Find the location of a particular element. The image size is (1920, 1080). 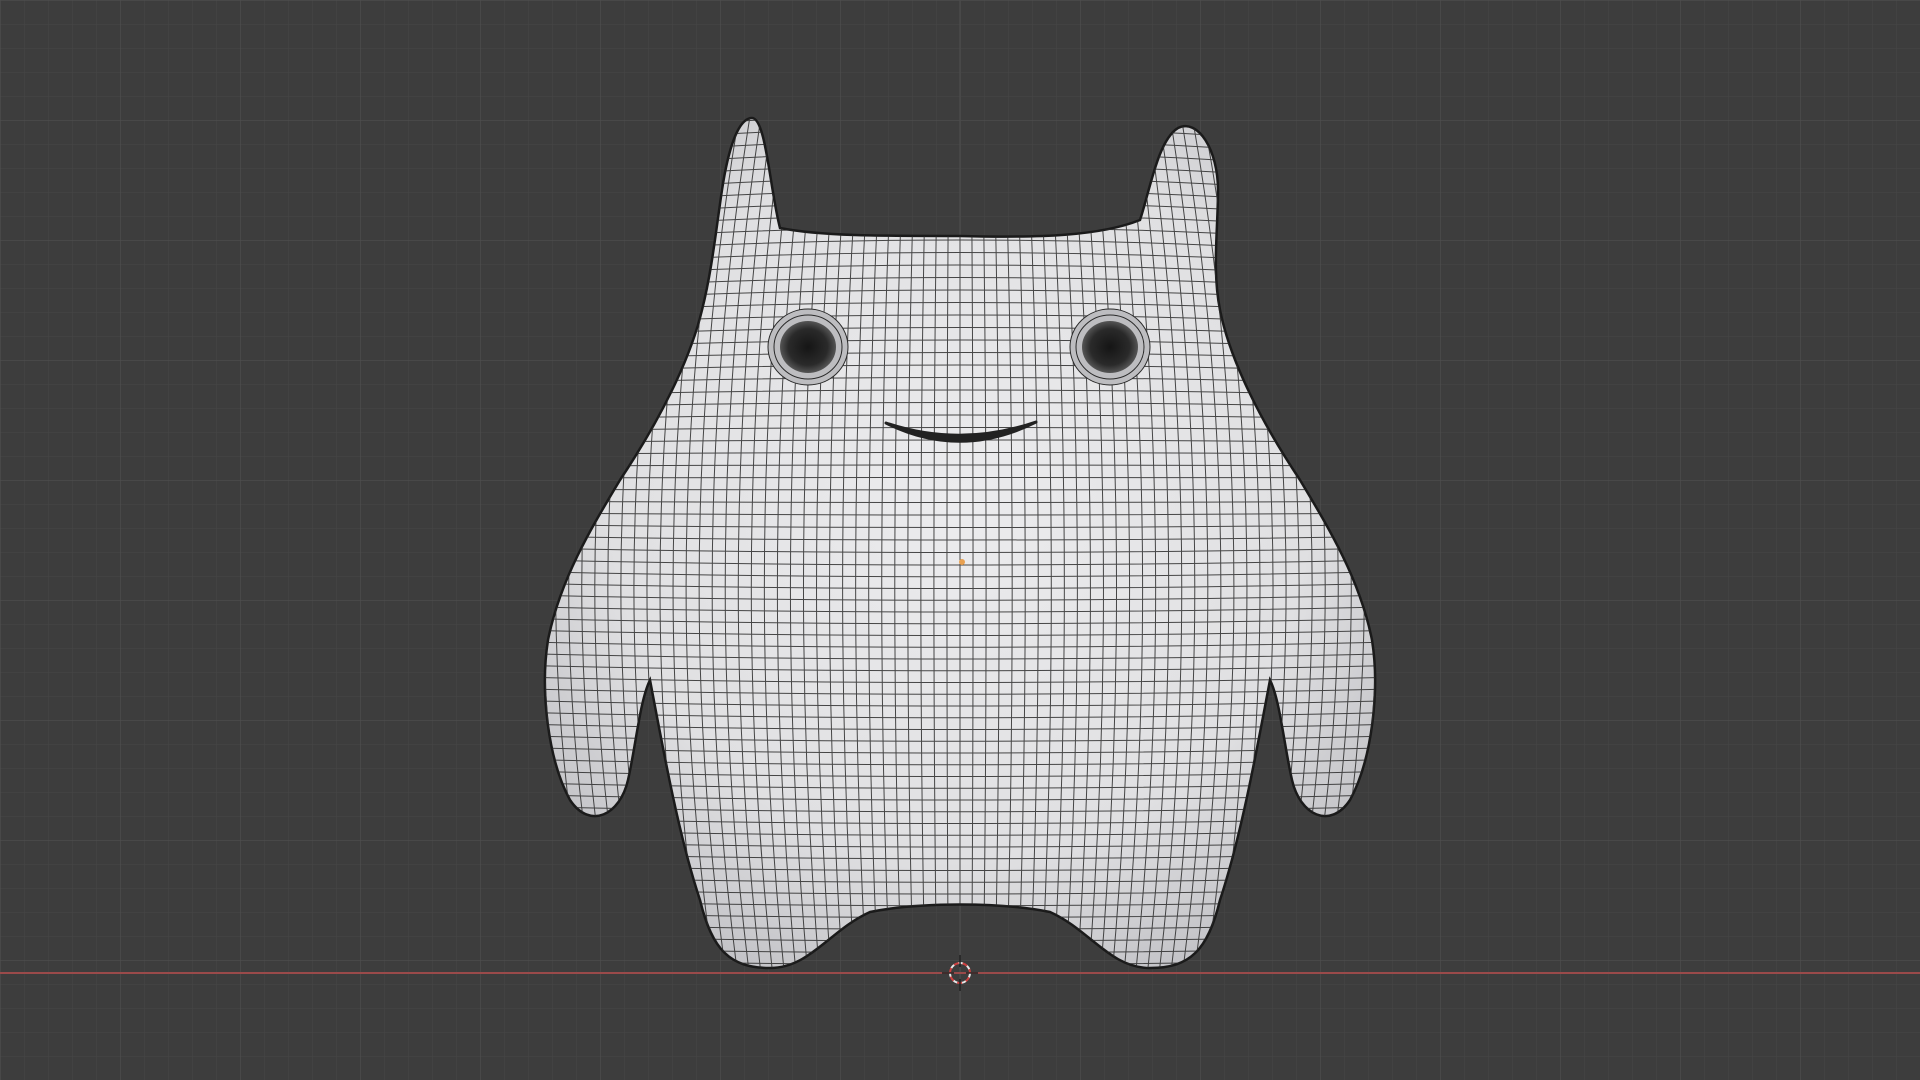

right-eye is located at coordinates (1110, 347).